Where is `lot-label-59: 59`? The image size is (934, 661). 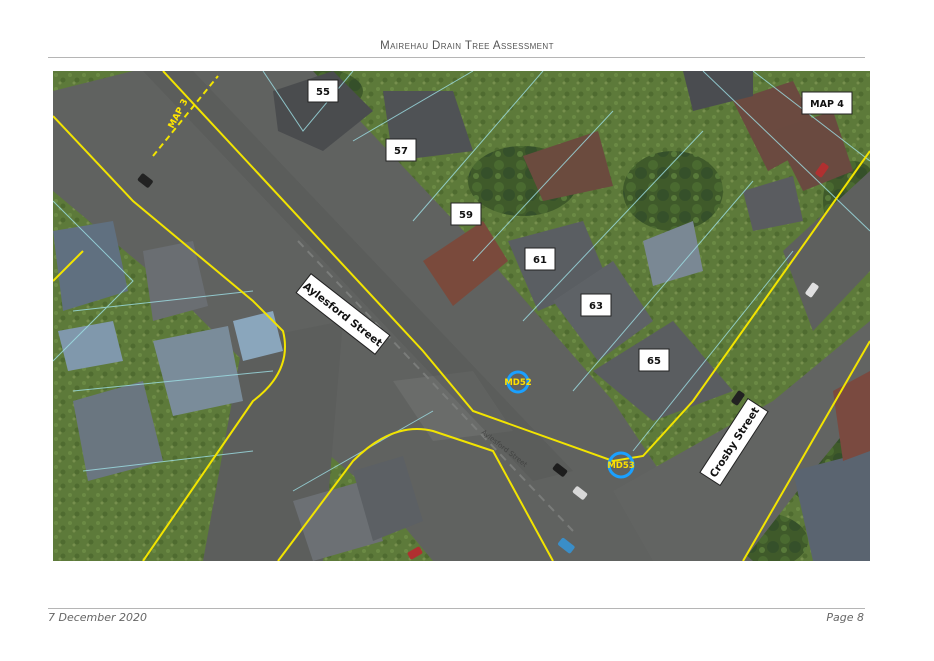 lot-label-59: 59 is located at coordinates (466, 214).